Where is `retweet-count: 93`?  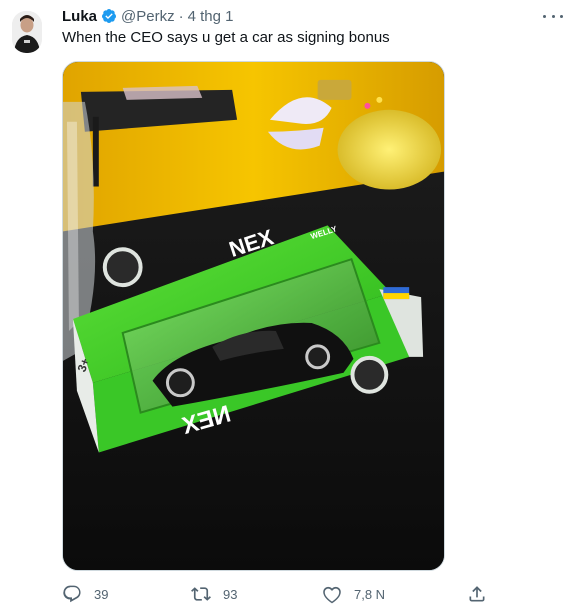 retweet-count: 93 is located at coordinates (230, 594).